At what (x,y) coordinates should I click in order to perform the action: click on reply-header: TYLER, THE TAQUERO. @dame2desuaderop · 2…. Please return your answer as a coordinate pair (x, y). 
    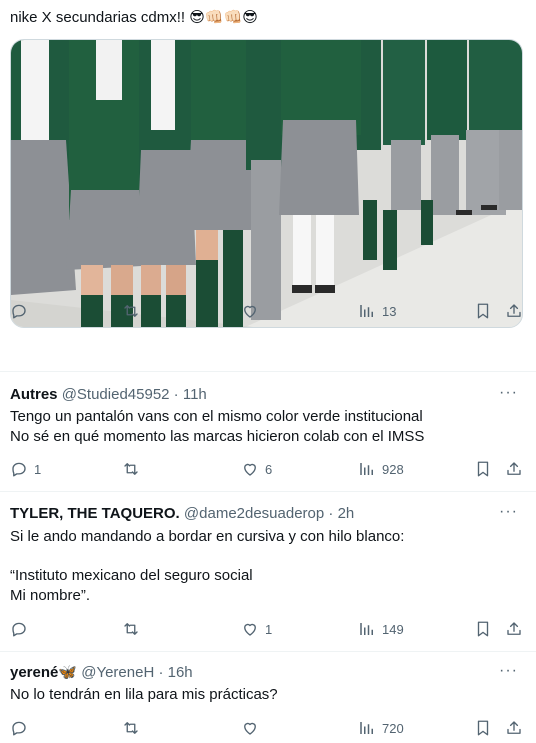
    Looking at the image, I should click on (182, 514).